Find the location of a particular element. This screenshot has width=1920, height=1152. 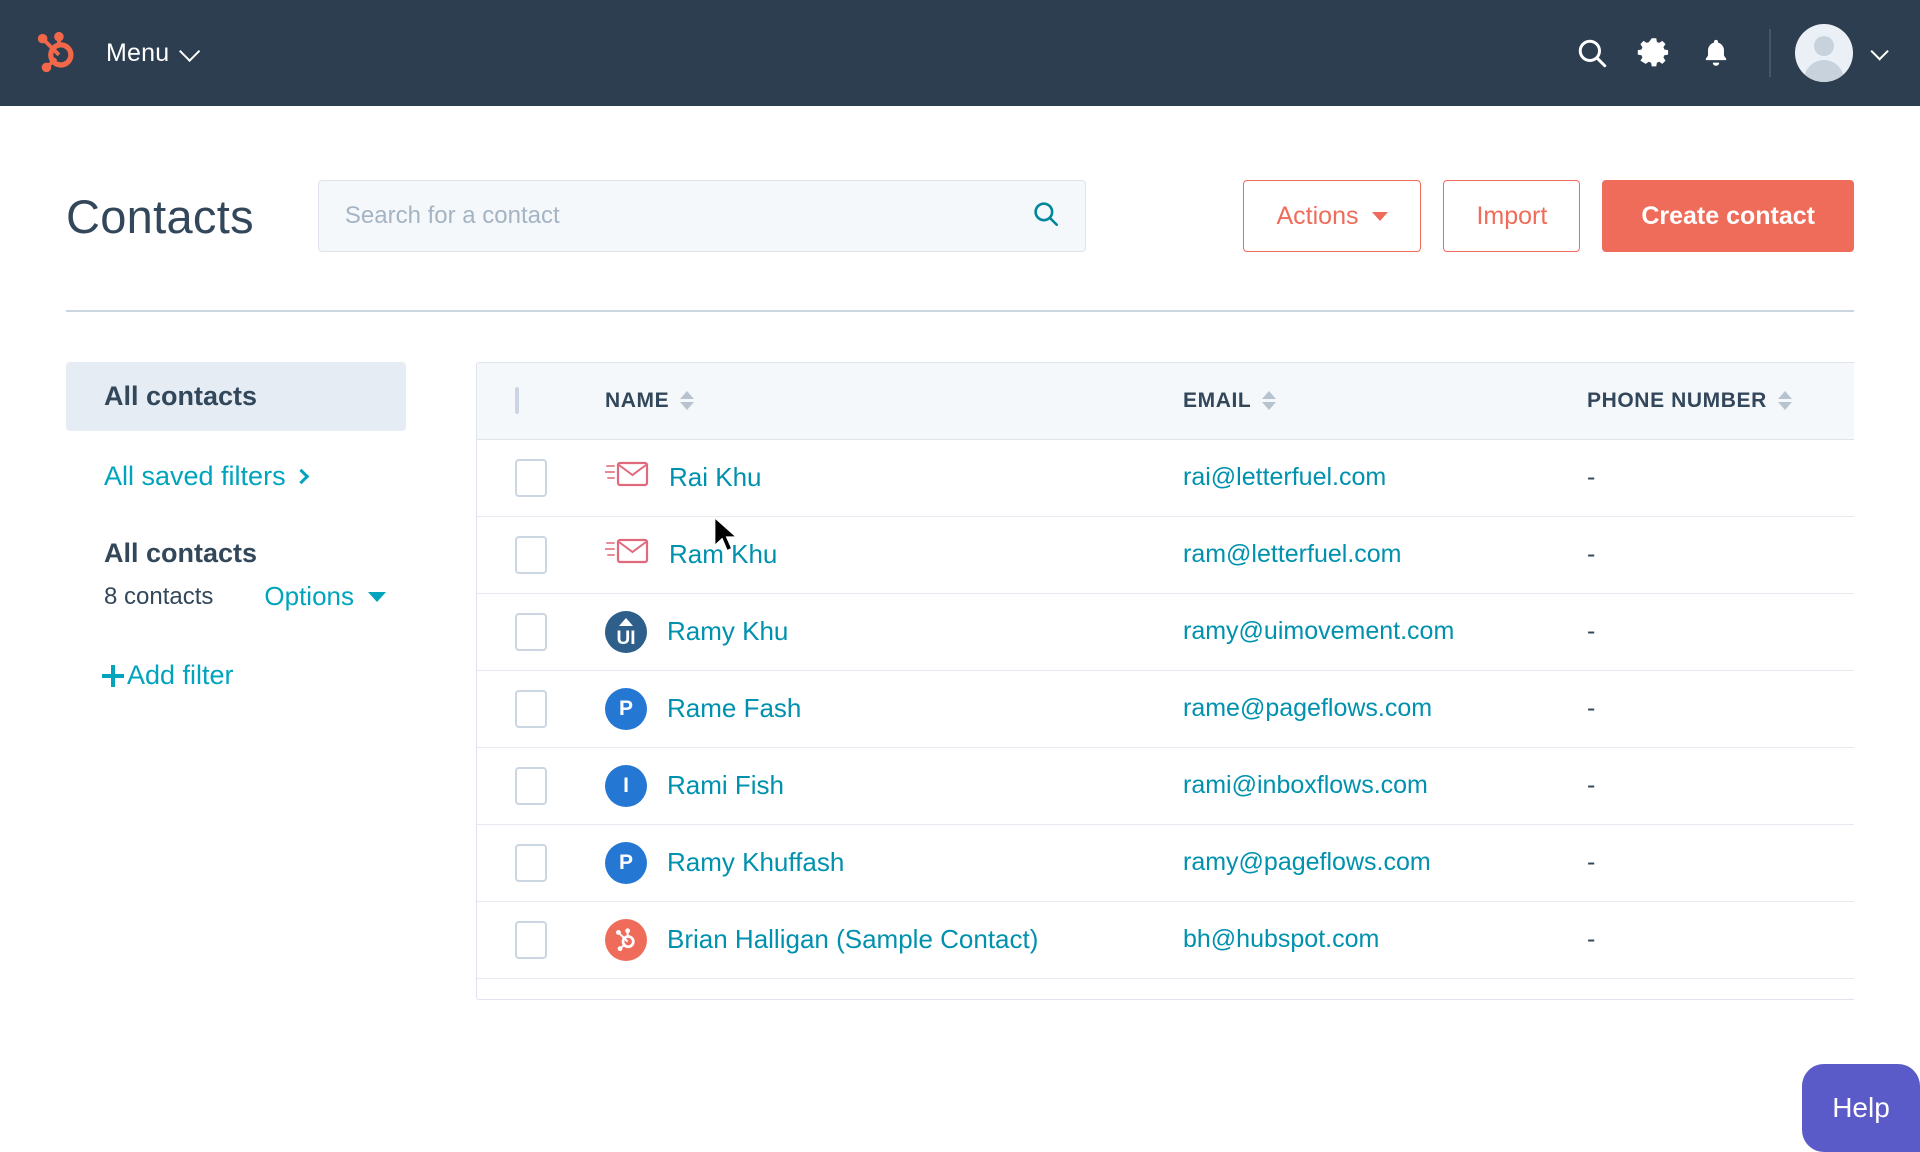

name-cell: UI Ramy Khu is located at coordinates (894, 632).